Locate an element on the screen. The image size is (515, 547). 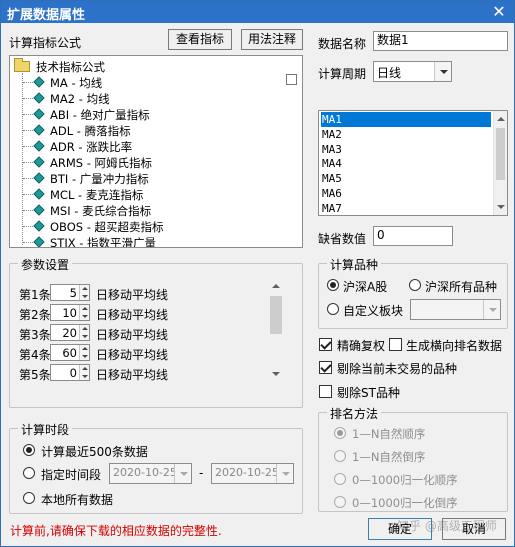
radio-sh-sz-a is located at coordinates (333, 285).